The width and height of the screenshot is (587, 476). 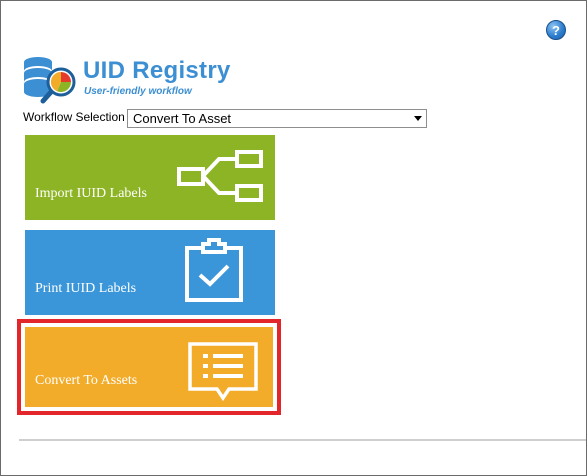 What do you see at coordinates (302, 440) in the screenshot?
I see `divider` at bounding box center [302, 440].